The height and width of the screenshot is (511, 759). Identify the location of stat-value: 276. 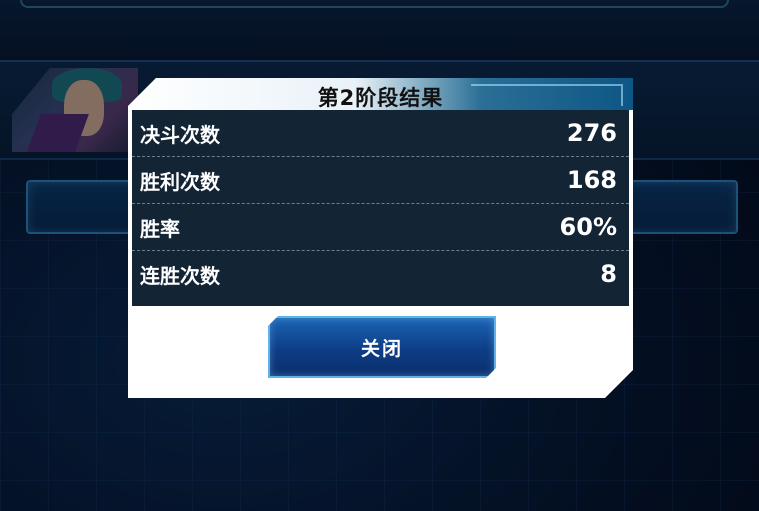
(591, 133).